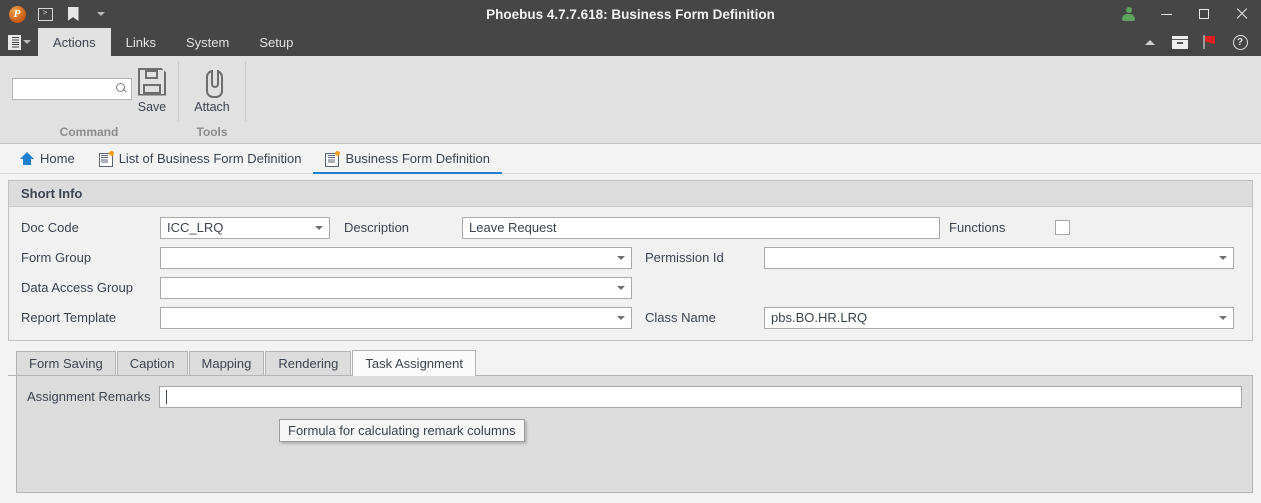 Image resolution: width=1261 pixels, height=503 pixels. I want to click on ribbon-tab-links: Links, so click(141, 42).